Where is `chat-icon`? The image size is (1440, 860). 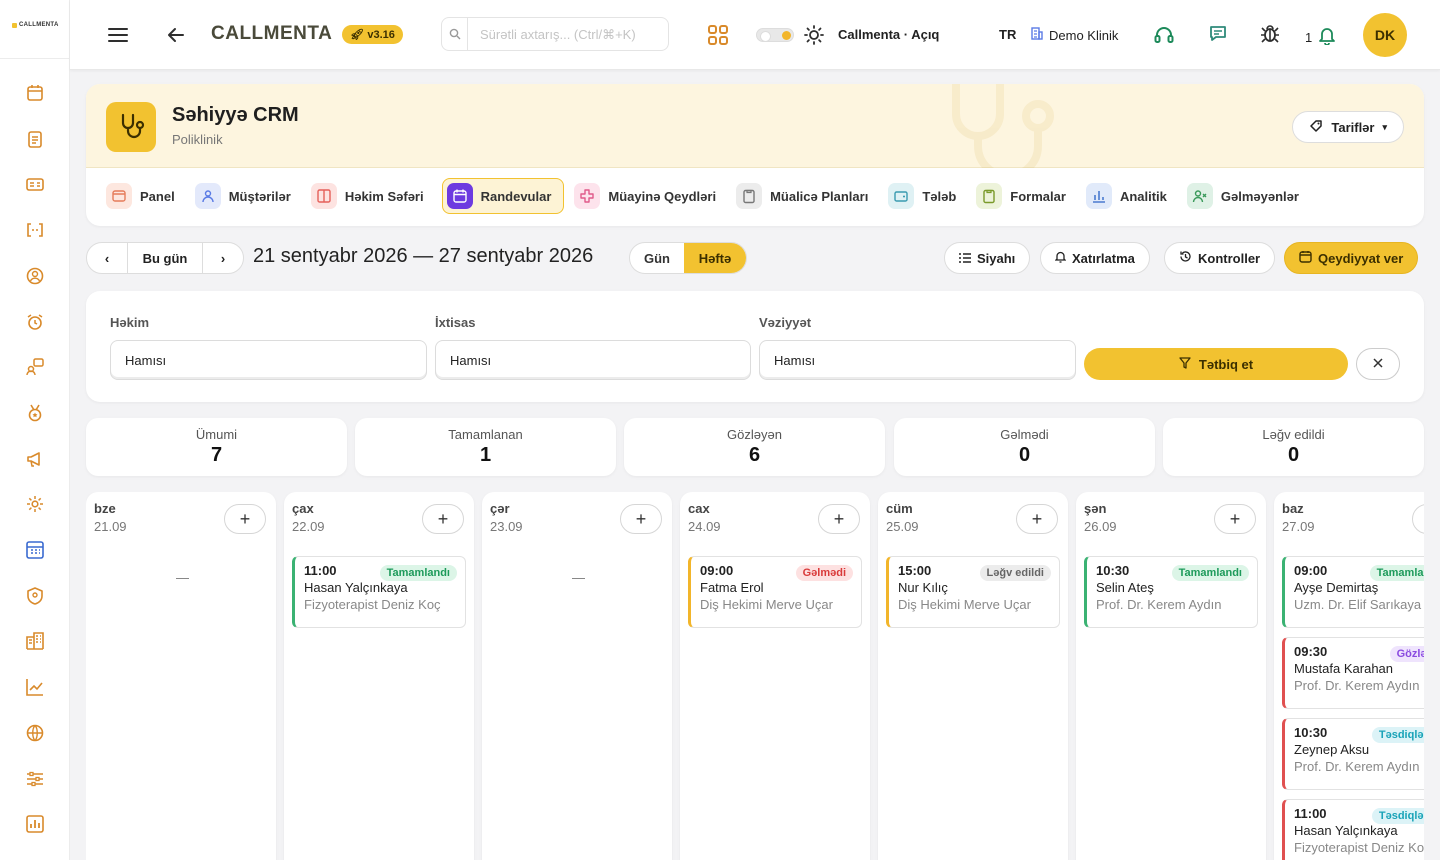 chat-icon is located at coordinates (1218, 34).